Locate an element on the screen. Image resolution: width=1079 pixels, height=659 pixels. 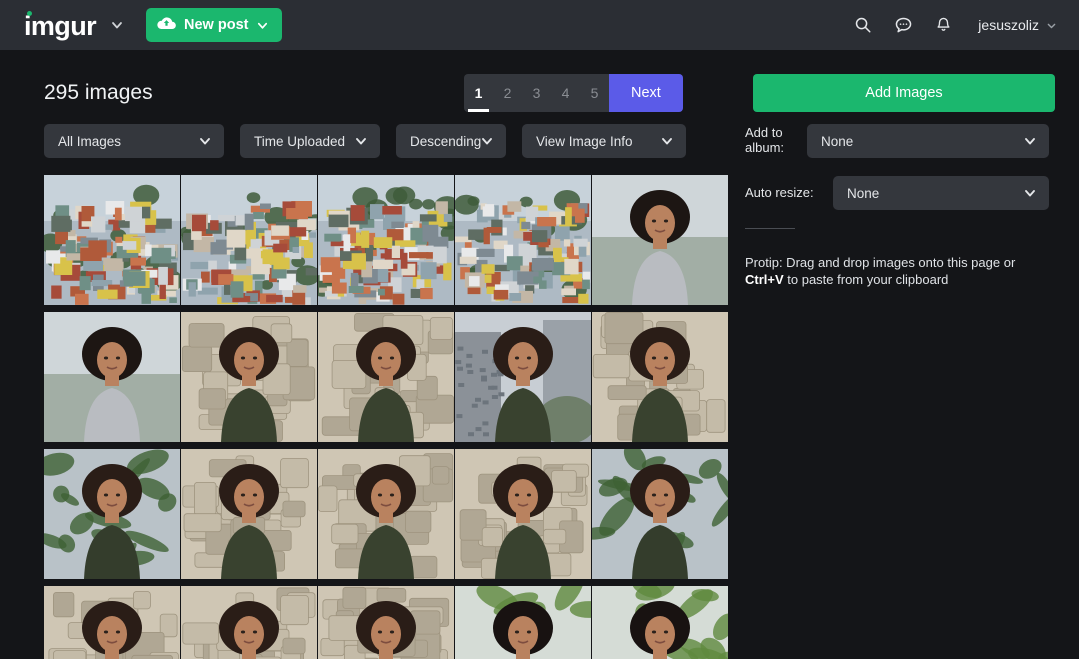
sort-field-select: Time Uploaded is located at coordinates (310, 141).